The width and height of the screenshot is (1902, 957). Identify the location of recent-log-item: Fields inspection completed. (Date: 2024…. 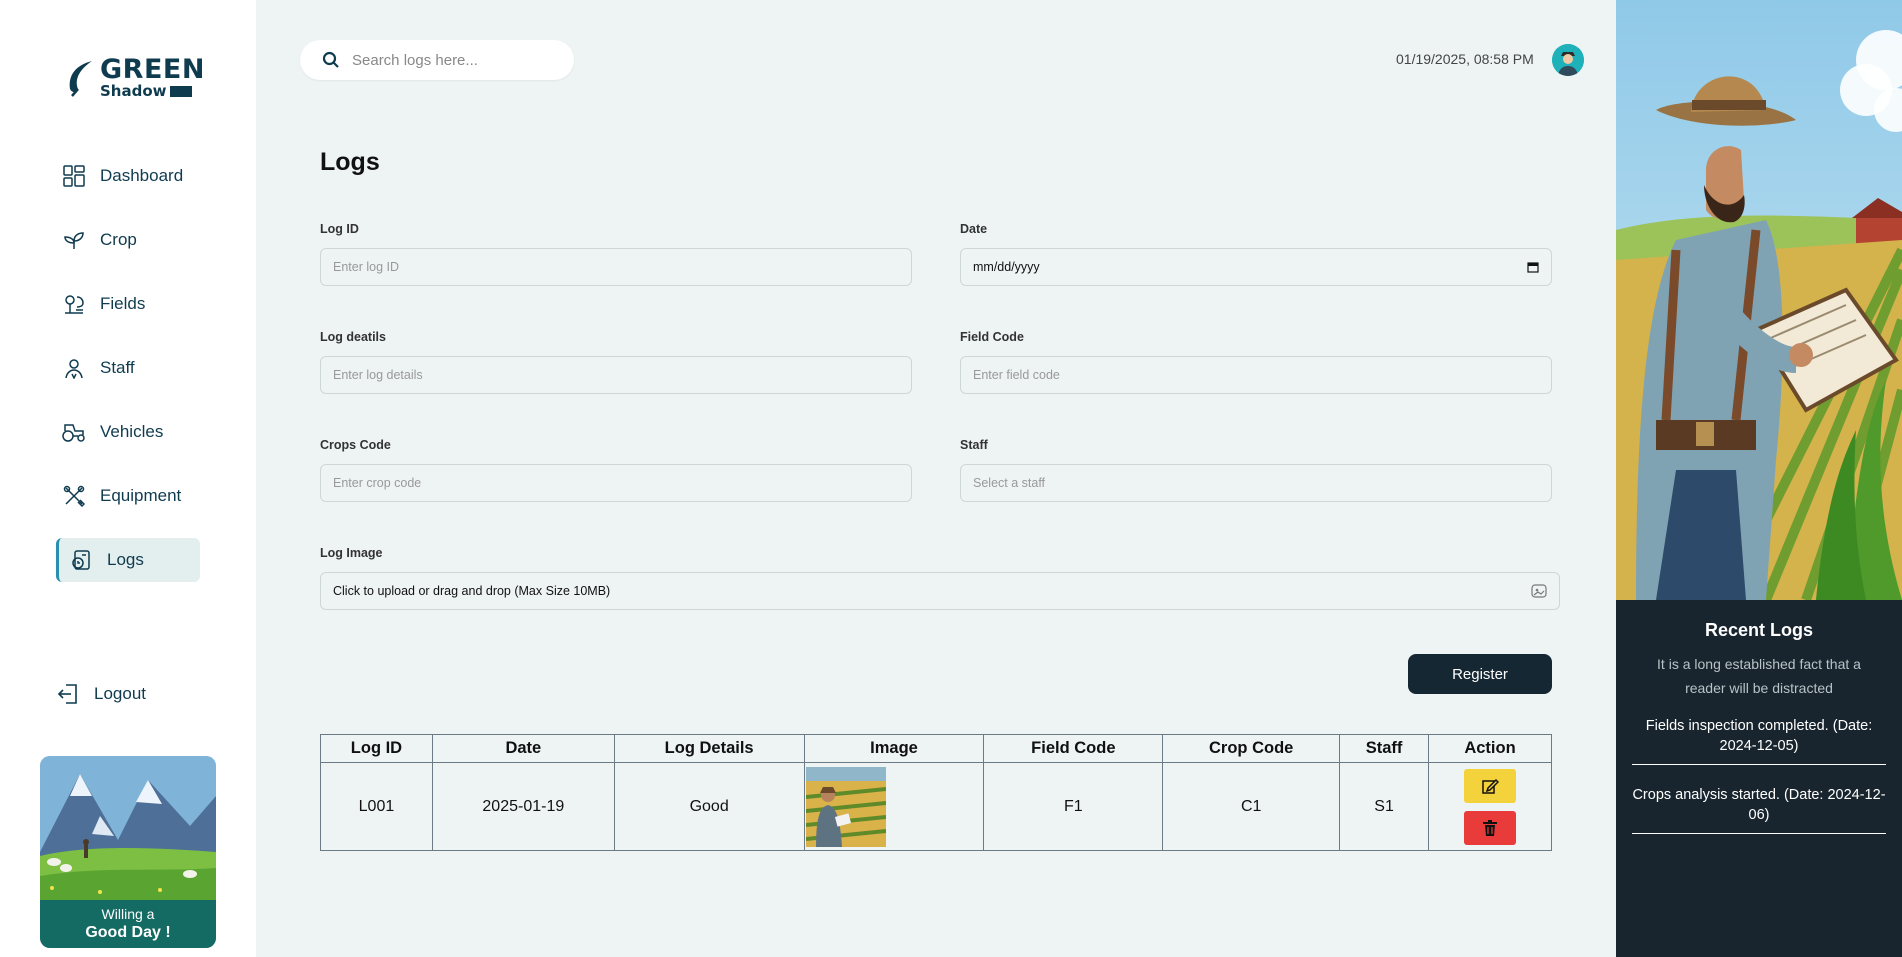
(1759, 740).